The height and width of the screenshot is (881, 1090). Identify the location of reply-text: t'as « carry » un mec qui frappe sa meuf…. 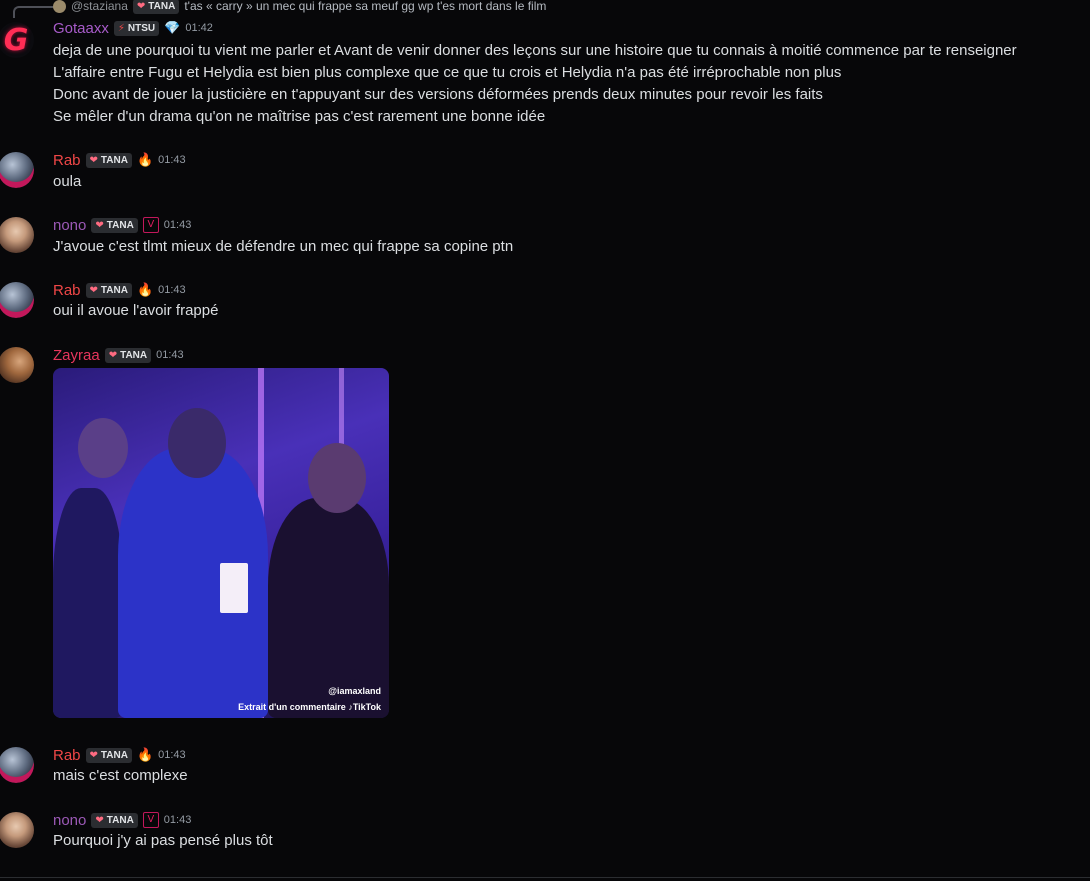
(365, 6).